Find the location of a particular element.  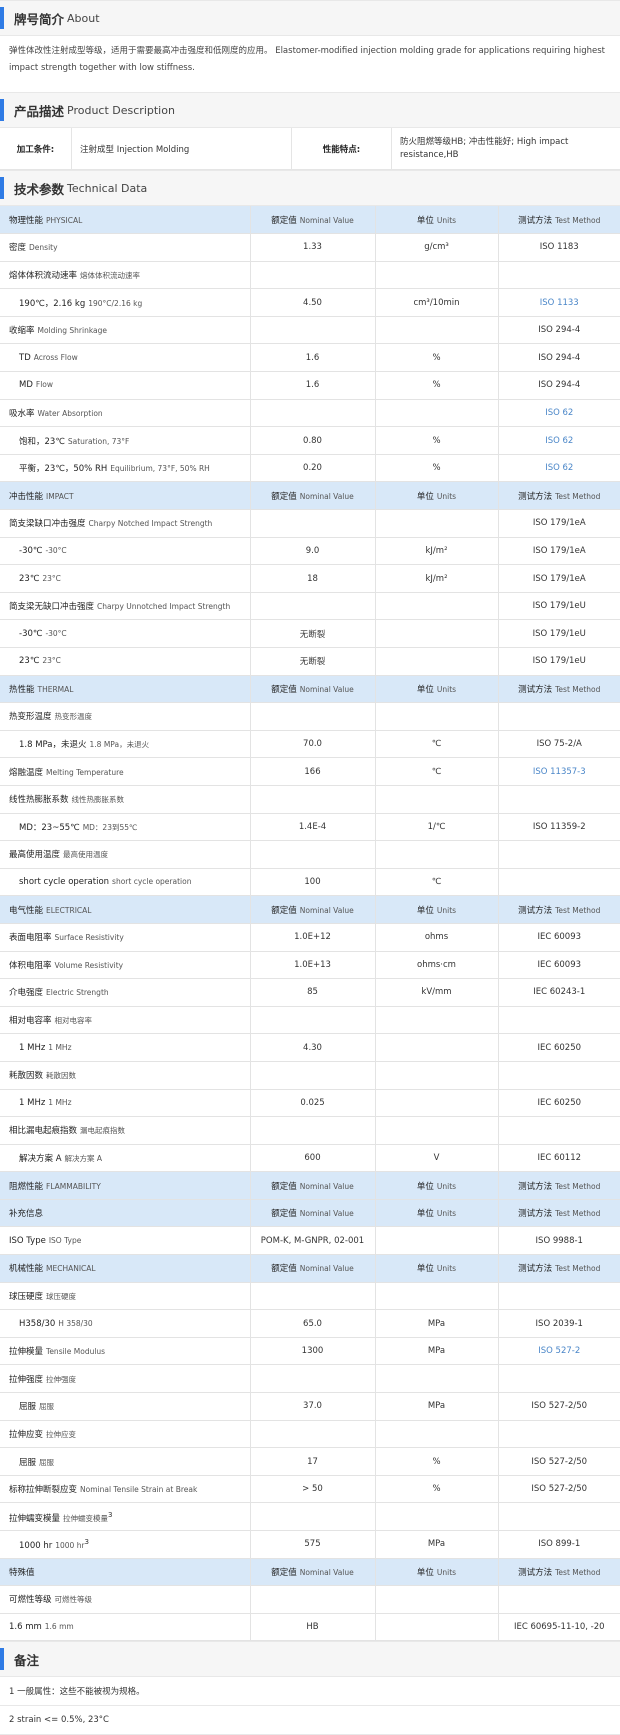

test-method: IEC 60250 is located at coordinates (559, 1047).